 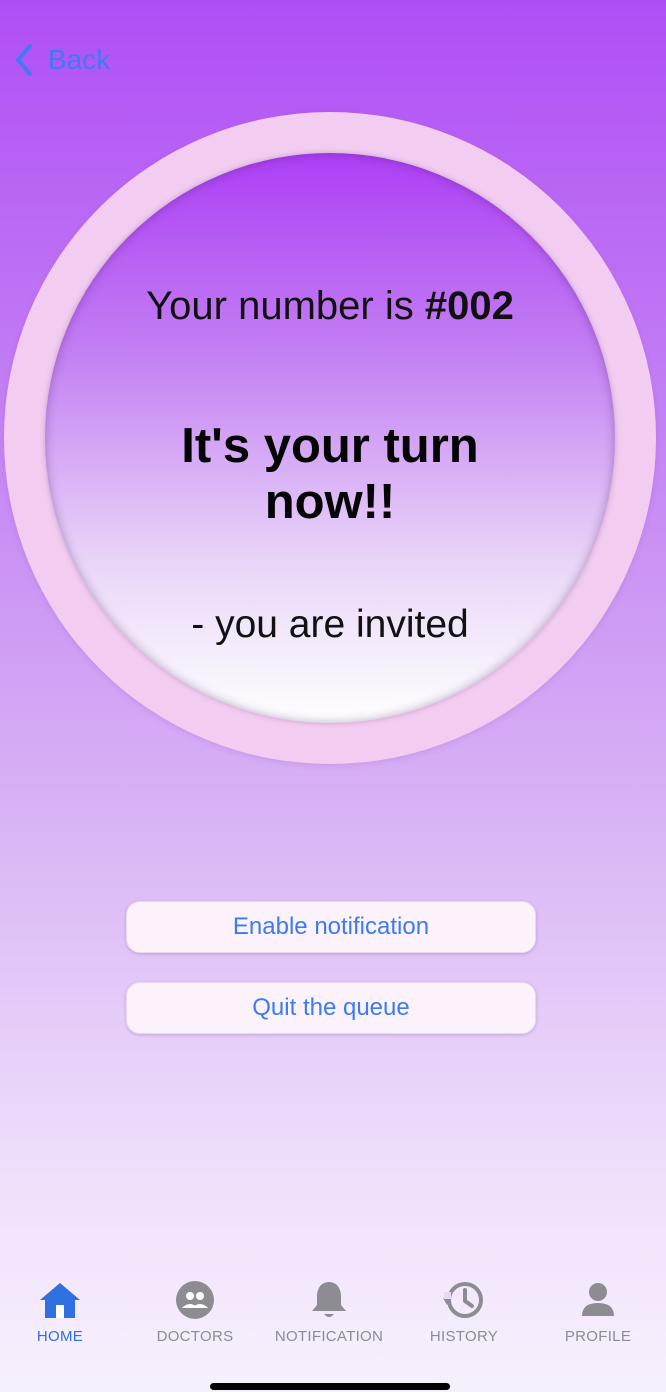 I want to click on bell-icon, so click(x=329, y=1299).